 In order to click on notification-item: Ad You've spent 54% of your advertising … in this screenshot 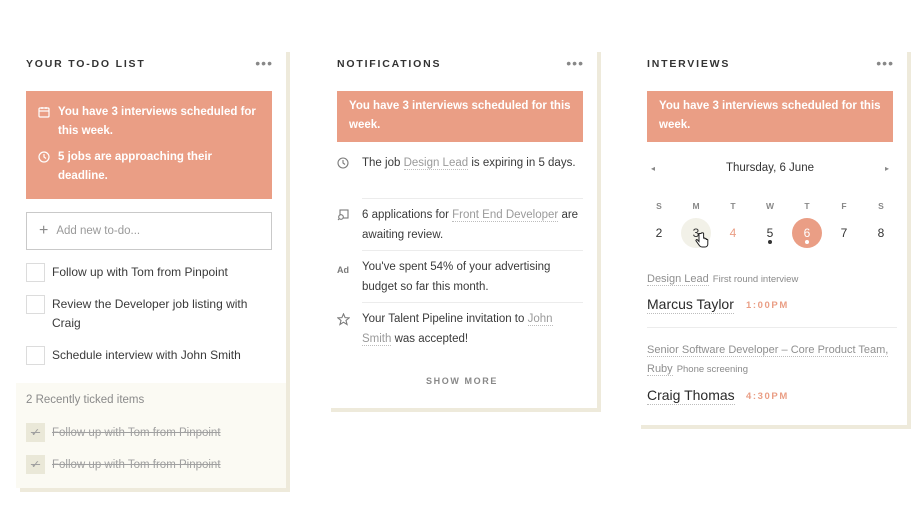, I will do `click(460, 277)`.